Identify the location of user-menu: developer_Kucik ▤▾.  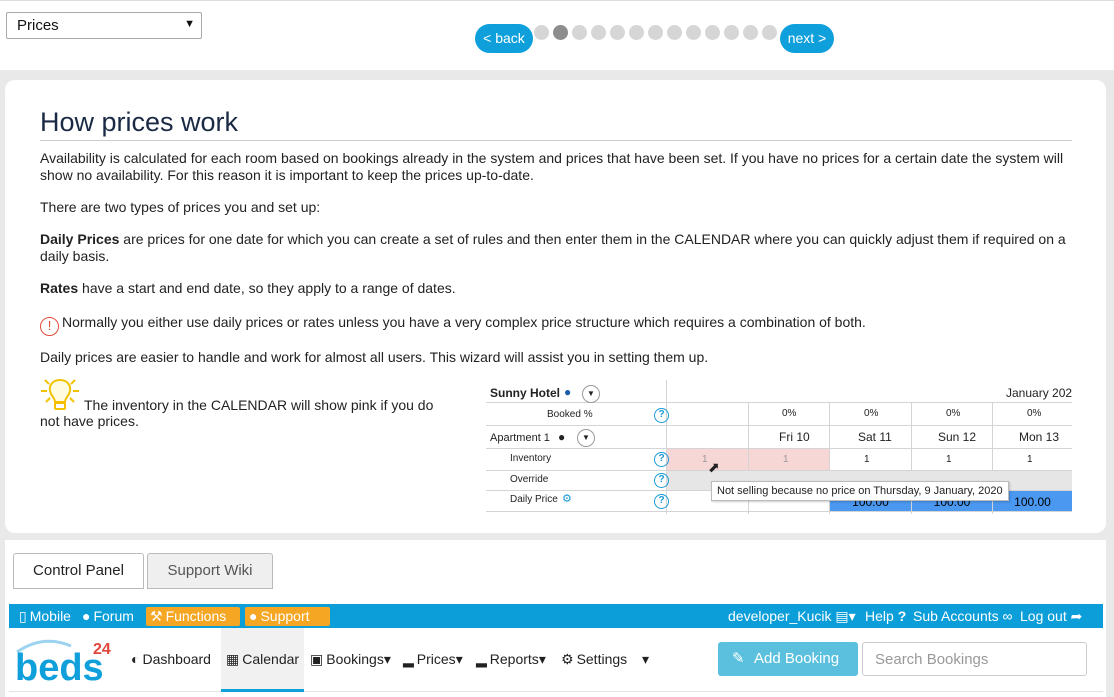
(793, 616).